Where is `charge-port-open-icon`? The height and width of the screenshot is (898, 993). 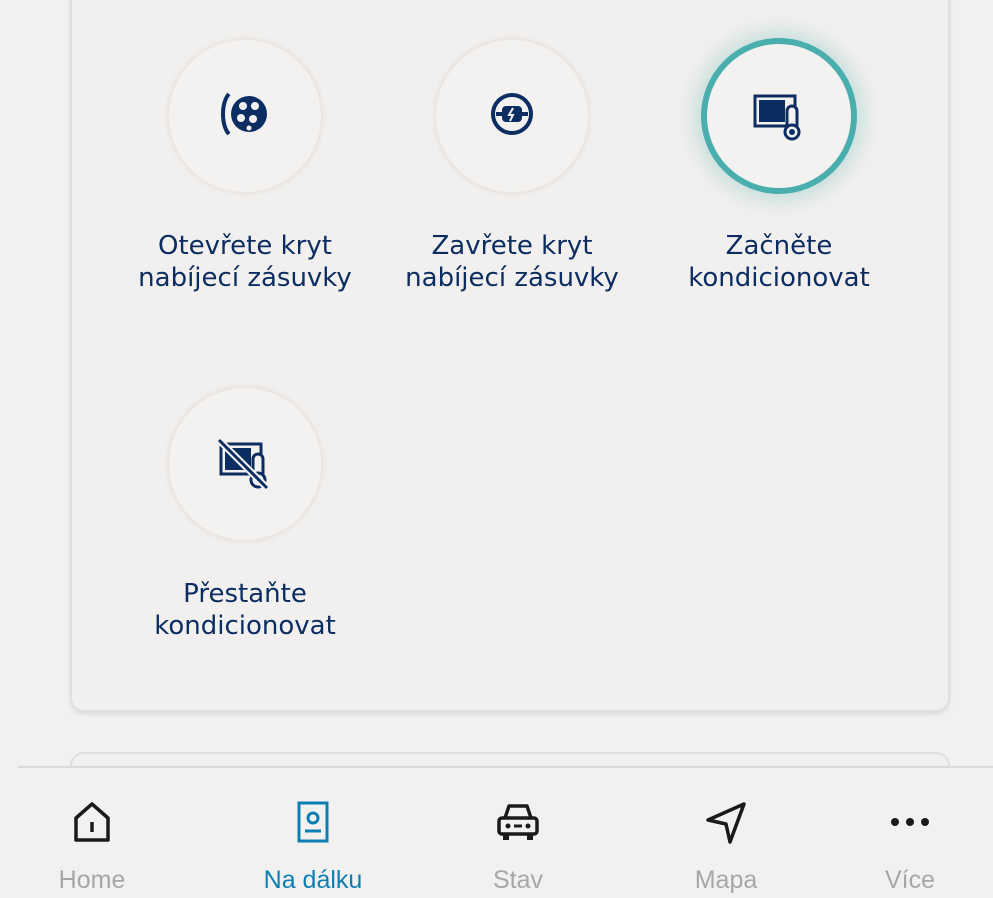 charge-port-open-icon is located at coordinates (245, 116).